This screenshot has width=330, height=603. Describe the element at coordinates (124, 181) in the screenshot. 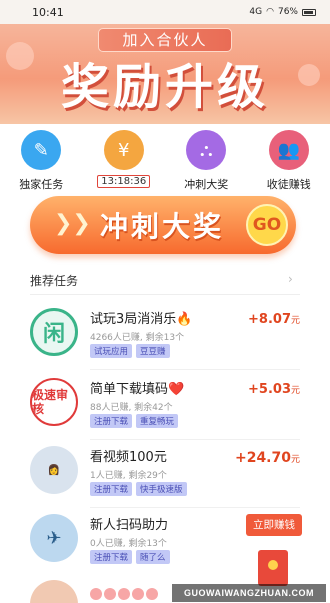

I see `countdown-timer: 13:18:36` at that location.